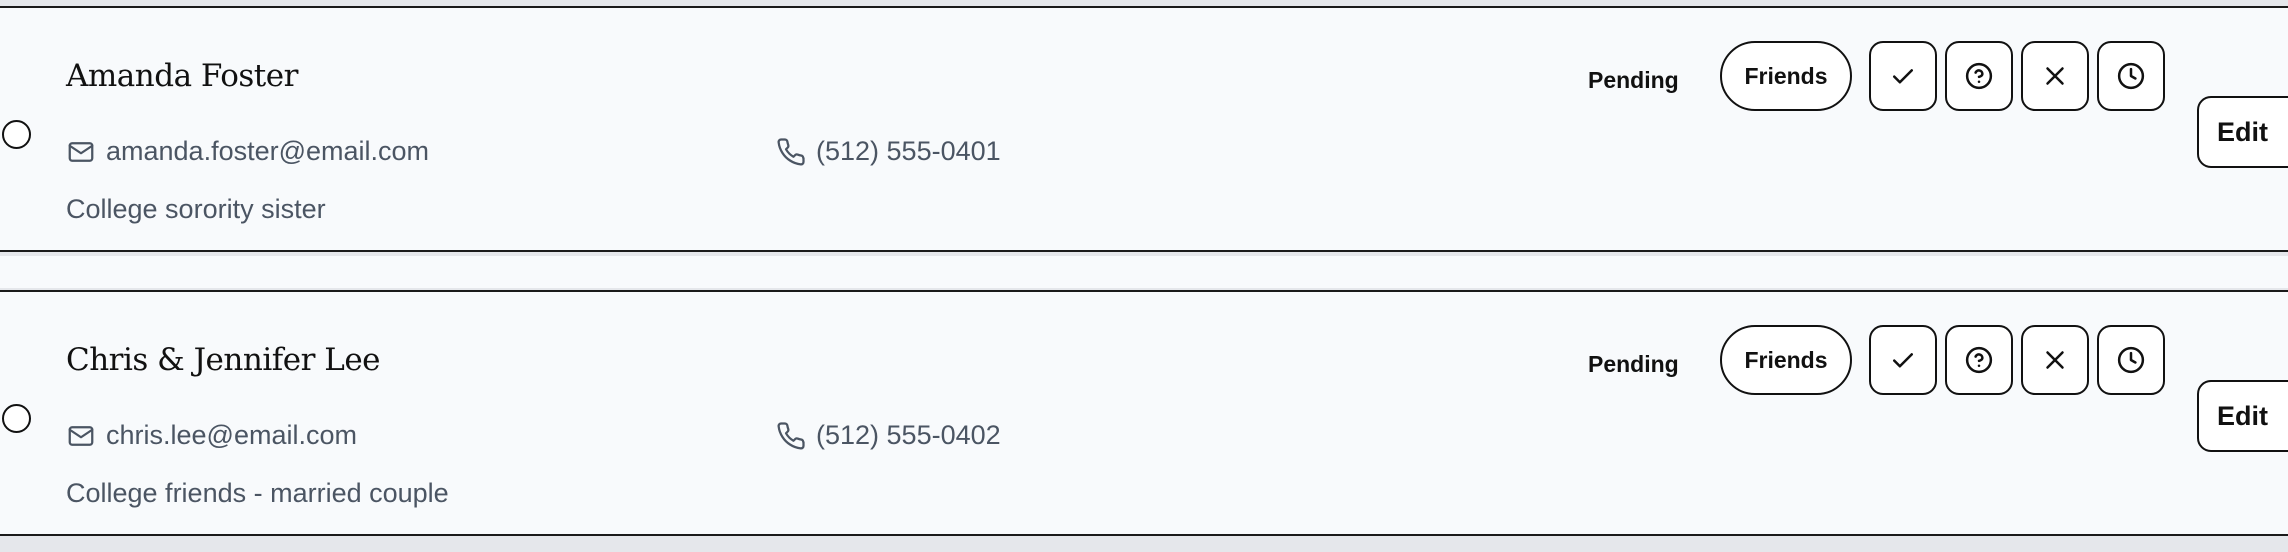  I want to click on email-text: amanda.foster@email.com, so click(268, 151).